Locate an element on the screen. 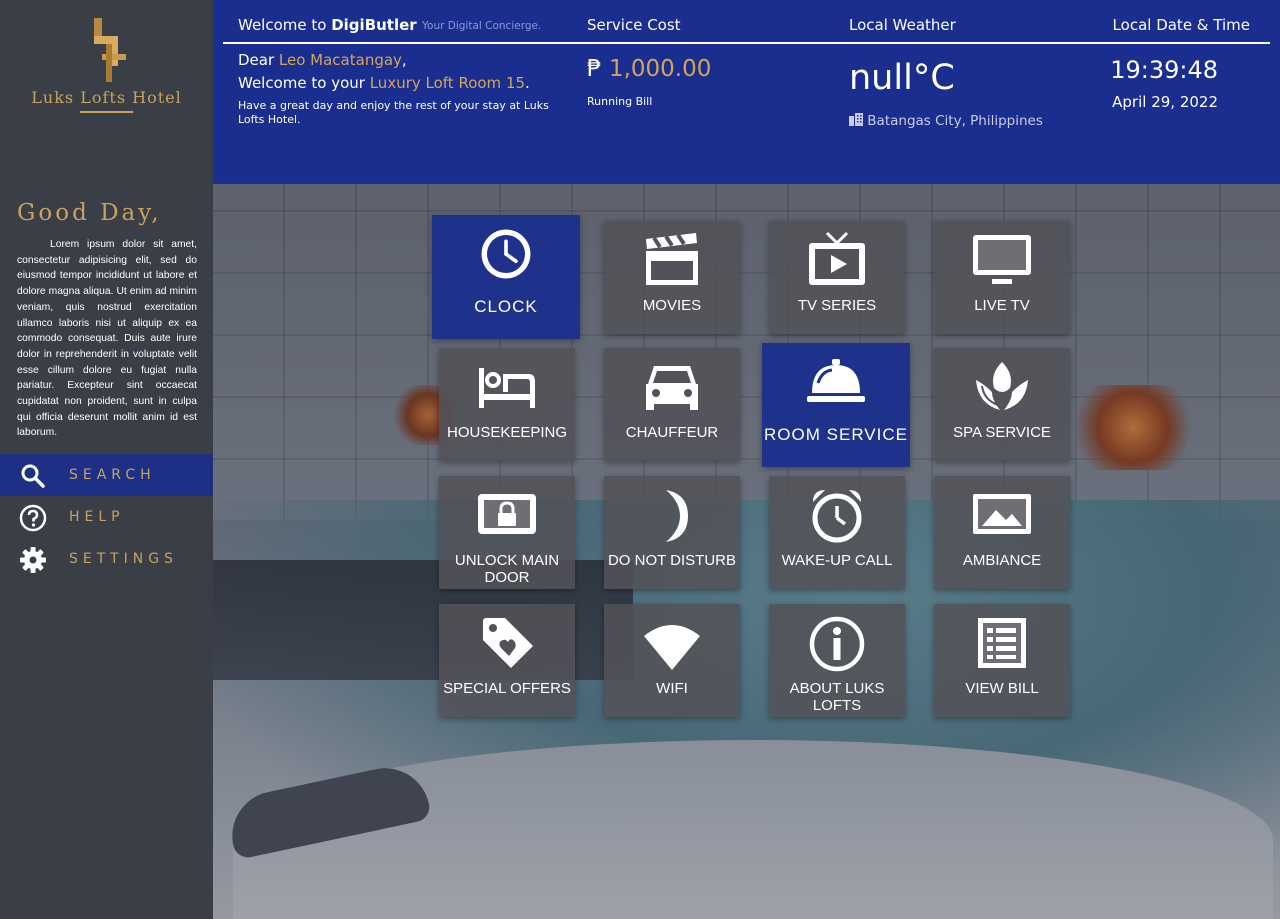 The image size is (1280, 919). dear-suffix: , is located at coordinates (404, 60).